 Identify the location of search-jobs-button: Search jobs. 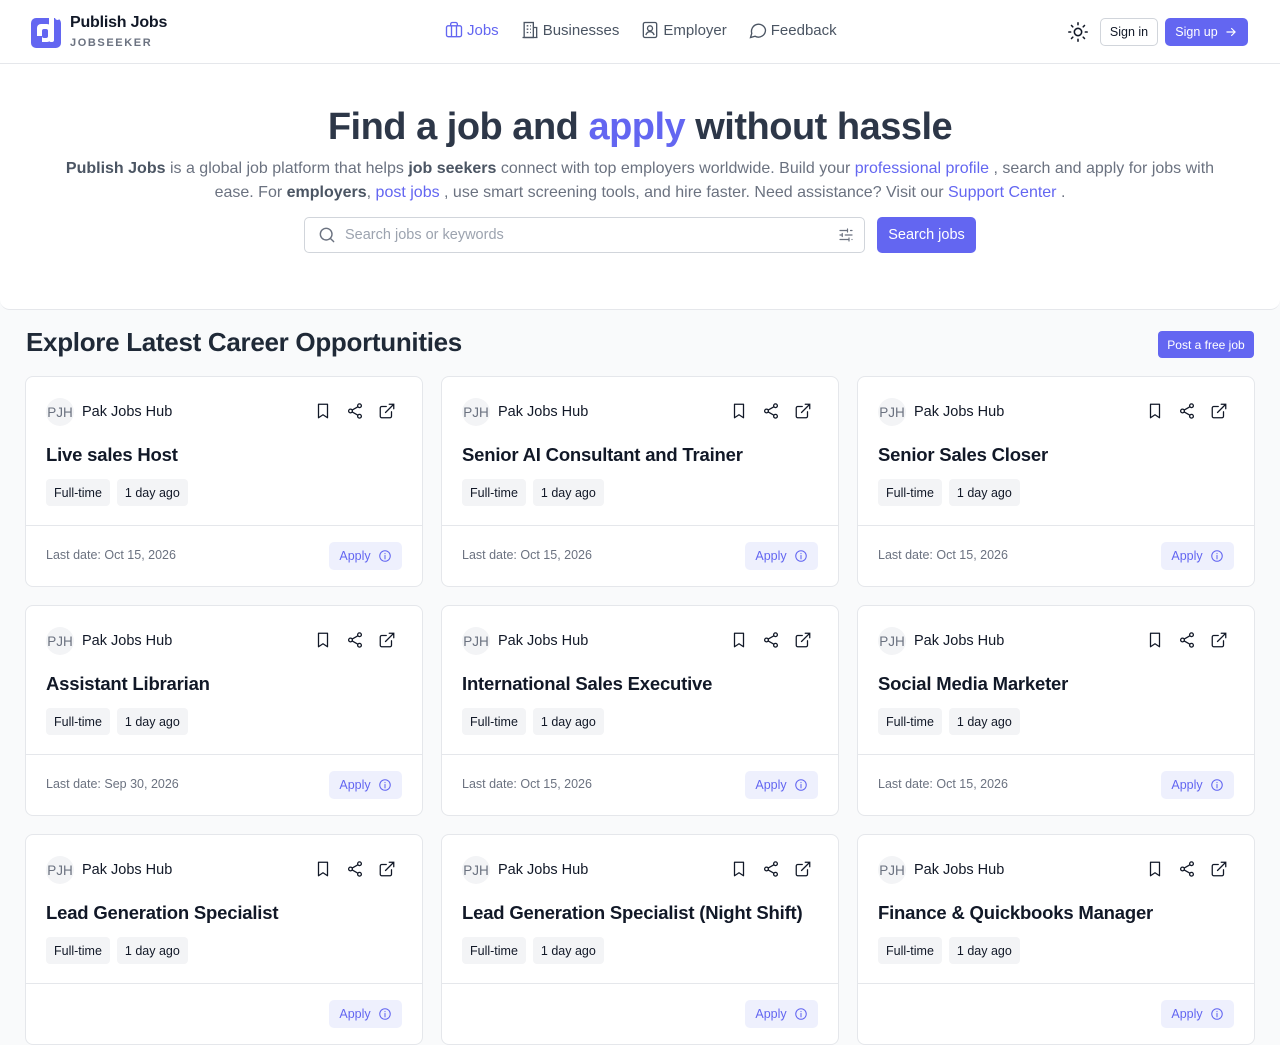
(926, 235).